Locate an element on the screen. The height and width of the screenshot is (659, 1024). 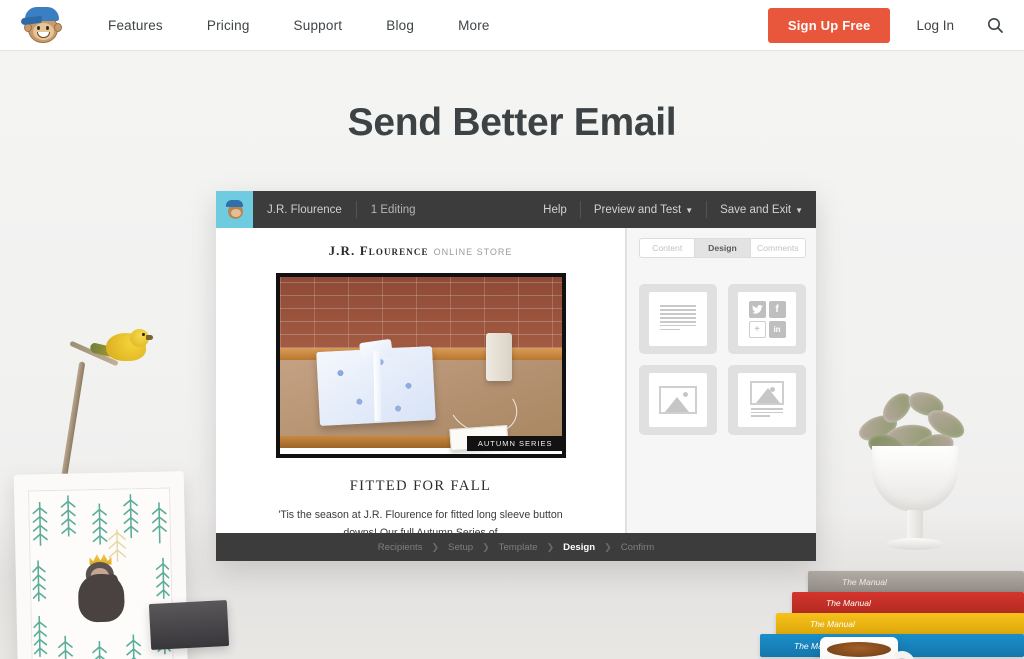
espresso-cup is located at coordinates (867, 648).